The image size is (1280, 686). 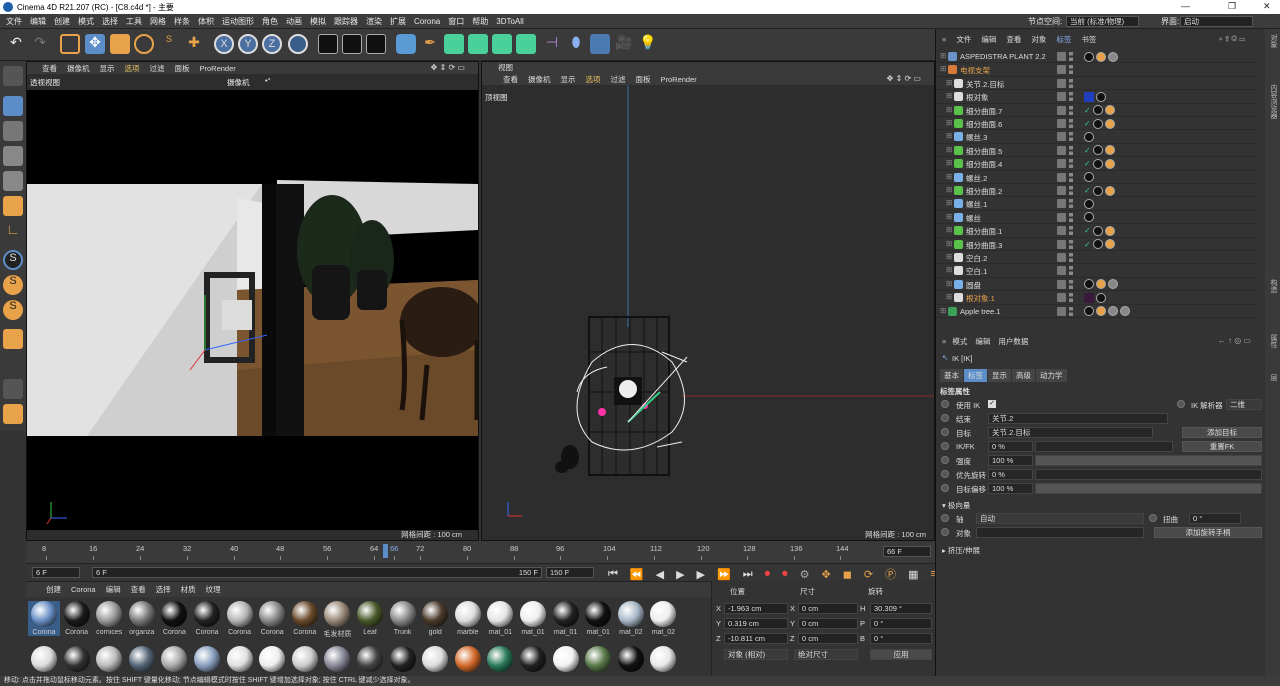 What do you see at coordinates (1222, 446) in the screenshot?
I see `reset-fk-button: 重置FK` at bounding box center [1222, 446].